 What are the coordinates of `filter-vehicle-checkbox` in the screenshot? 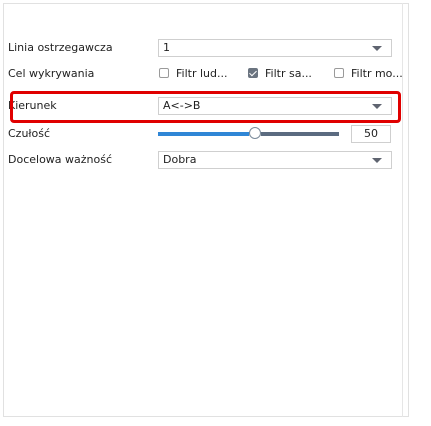 It's located at (253, 73).